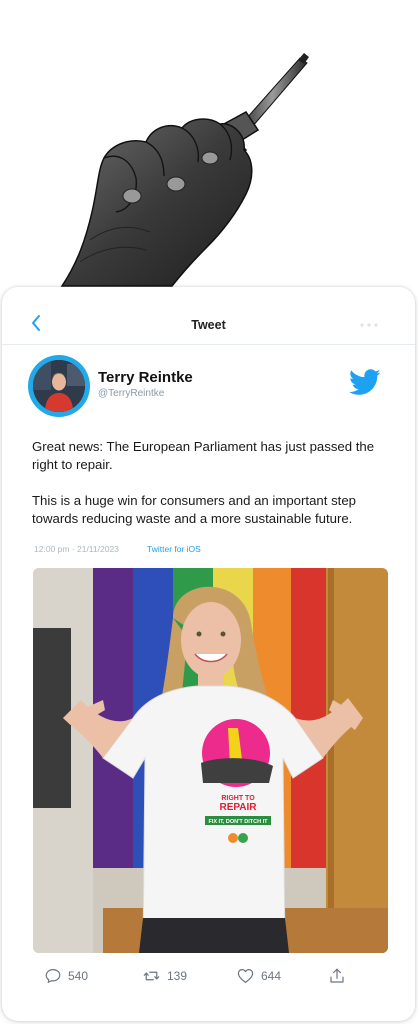 This screenshot has height=1024, width=418. I want to click on avatar-photo, so click(59, 386).